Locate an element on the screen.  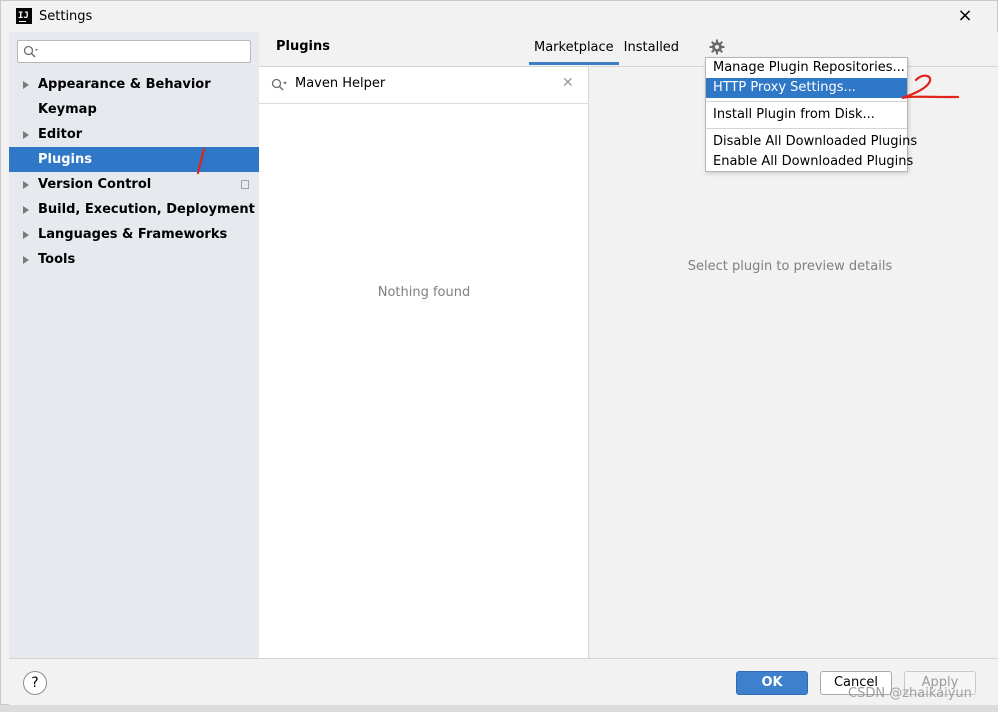
sidebar-item-label: Keymap is located at coordinates (67, 109).